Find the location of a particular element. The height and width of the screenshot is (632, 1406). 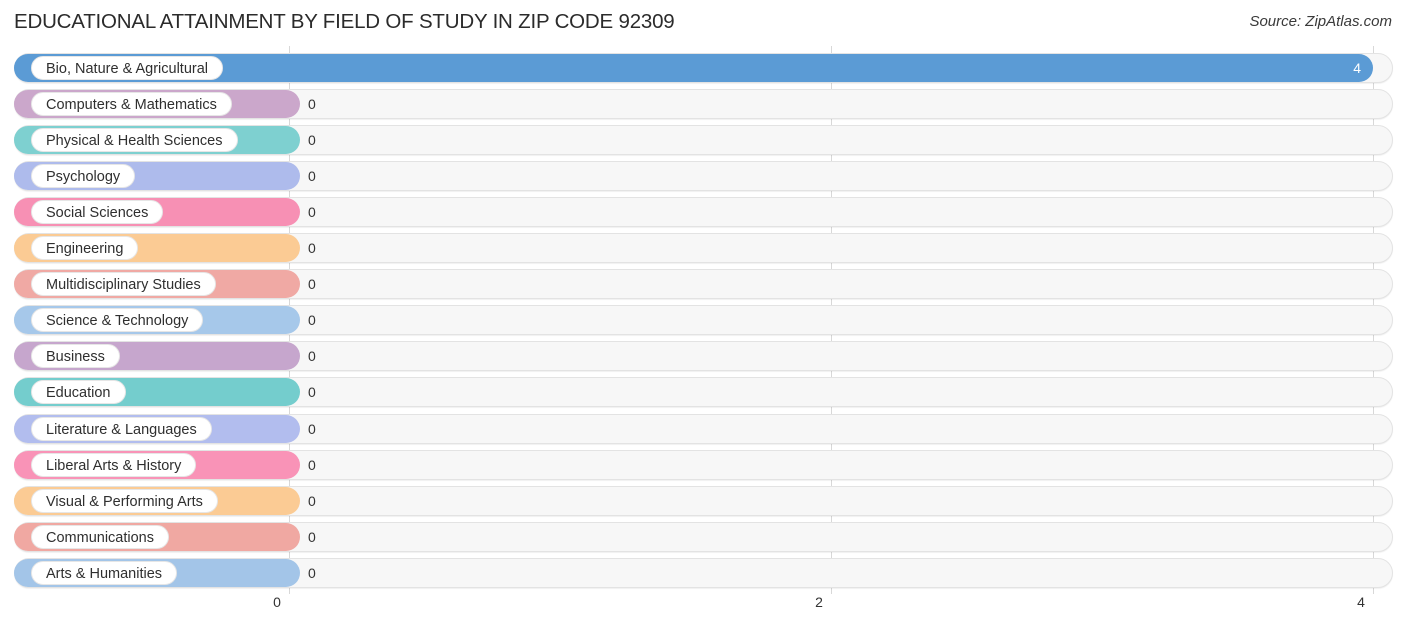

category-label: Literature & Languages is located at coordinates (121, 428).